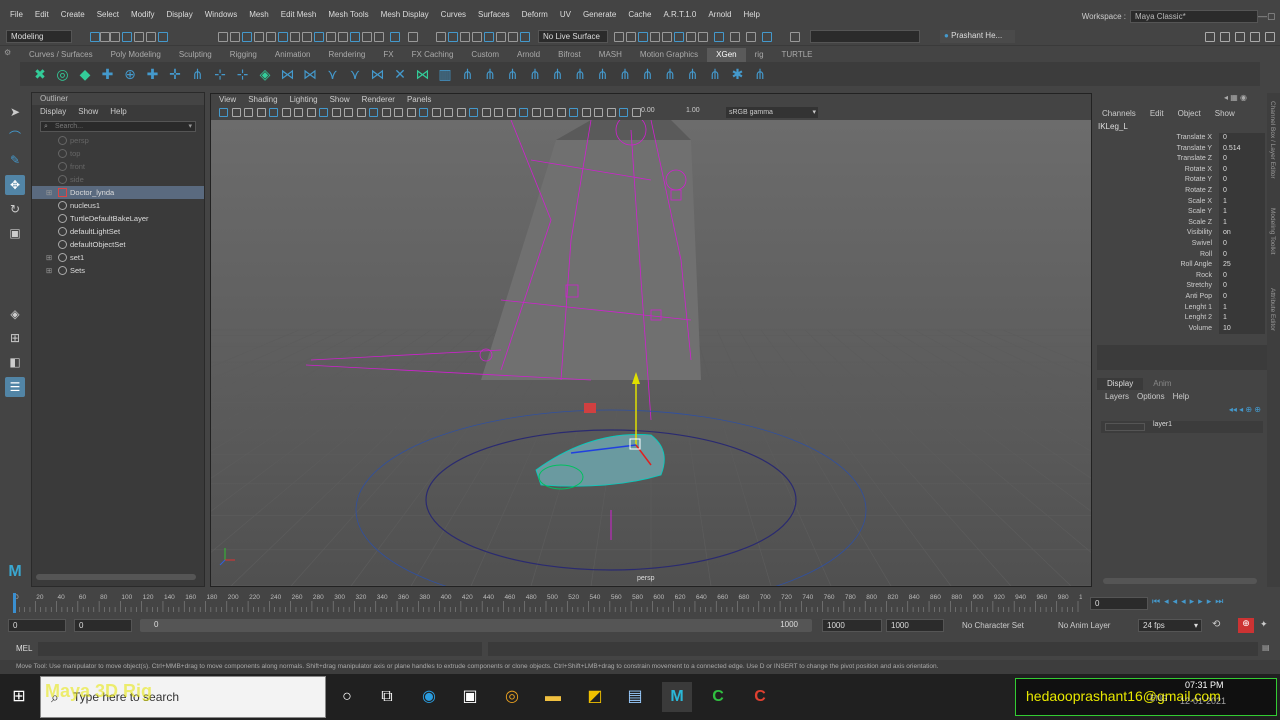  Describe the element at coordinates (400, 74) in the screenshot. I see `shelf-tool-icon: ✕` at that location.